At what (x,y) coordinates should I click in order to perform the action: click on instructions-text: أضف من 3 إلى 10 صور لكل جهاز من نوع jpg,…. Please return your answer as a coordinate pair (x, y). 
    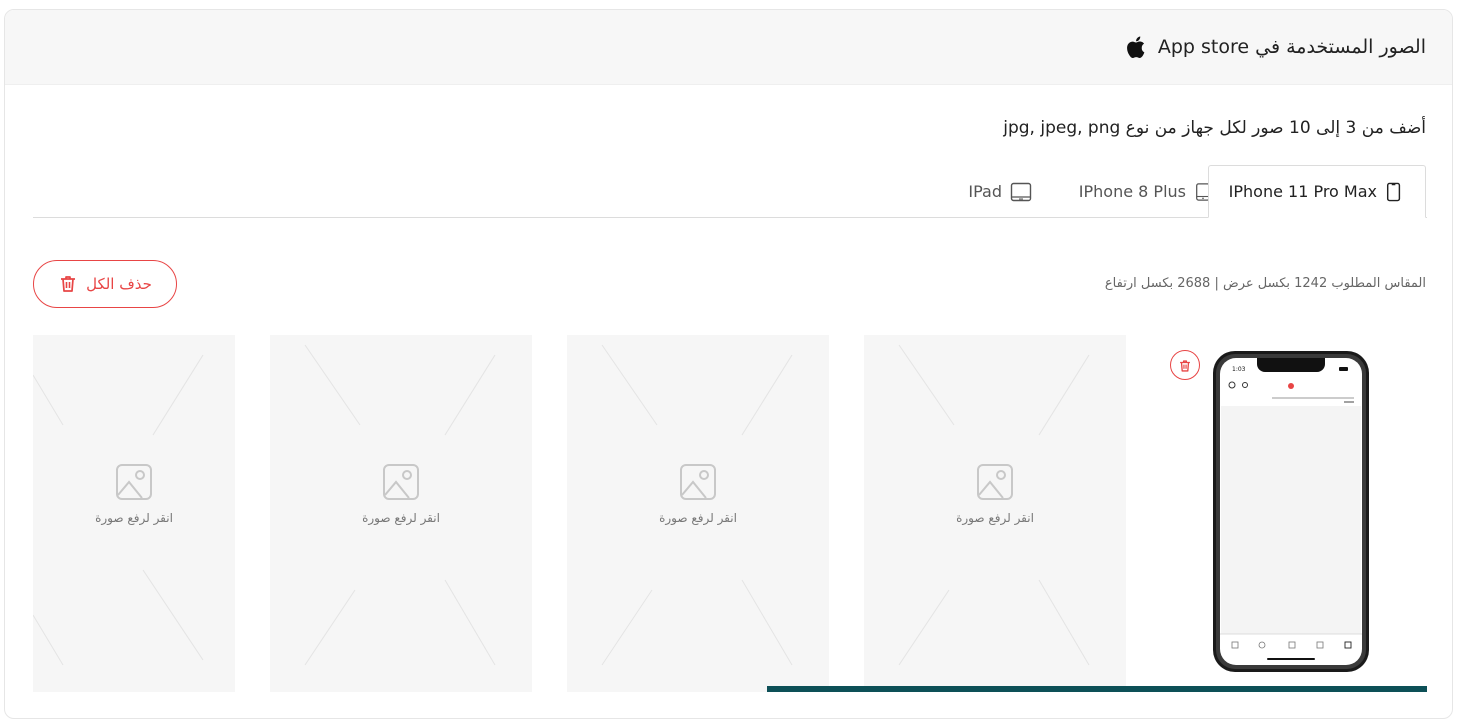
    Looking at the image, I should click on (1214, 128).